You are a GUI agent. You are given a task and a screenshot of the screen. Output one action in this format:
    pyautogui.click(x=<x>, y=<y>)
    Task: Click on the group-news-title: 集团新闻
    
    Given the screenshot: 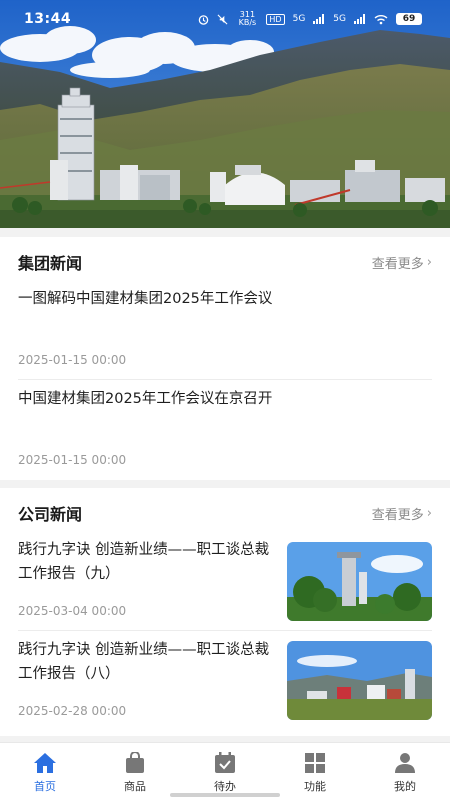 What is the action you would take?
    pyautogui.click(x=50, y=263)
    